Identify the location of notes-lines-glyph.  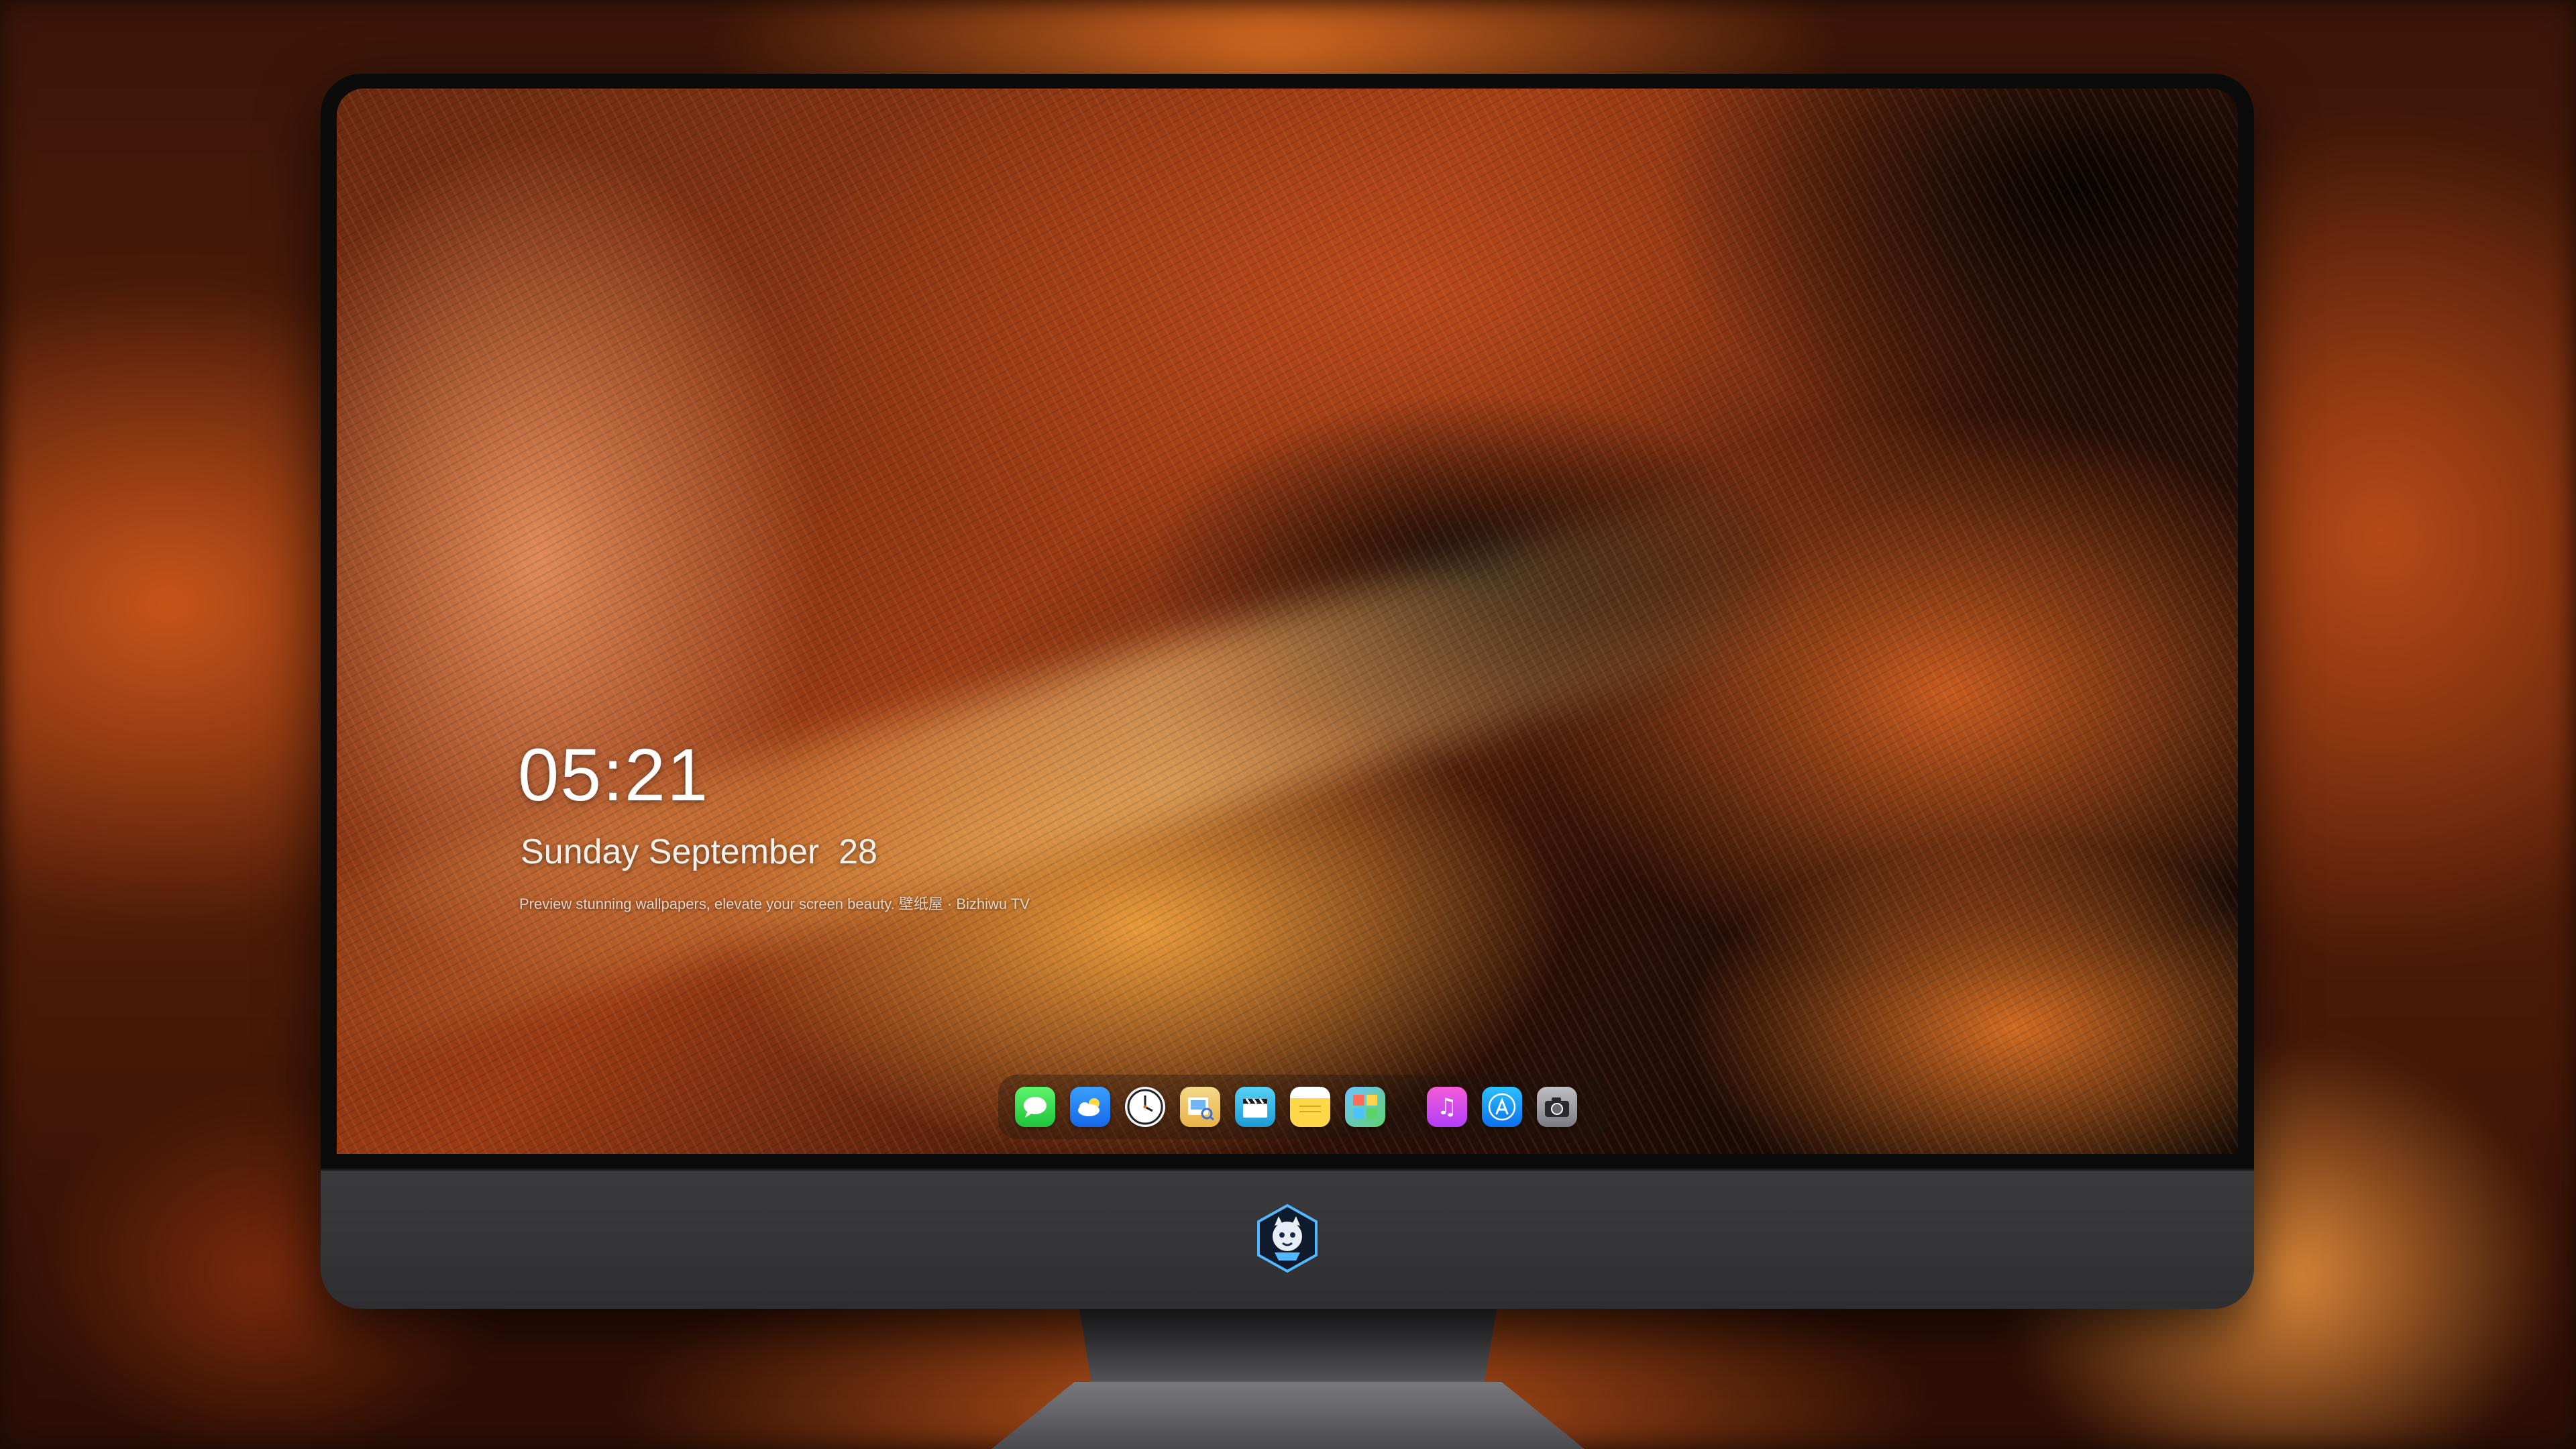
(1310, 1109).